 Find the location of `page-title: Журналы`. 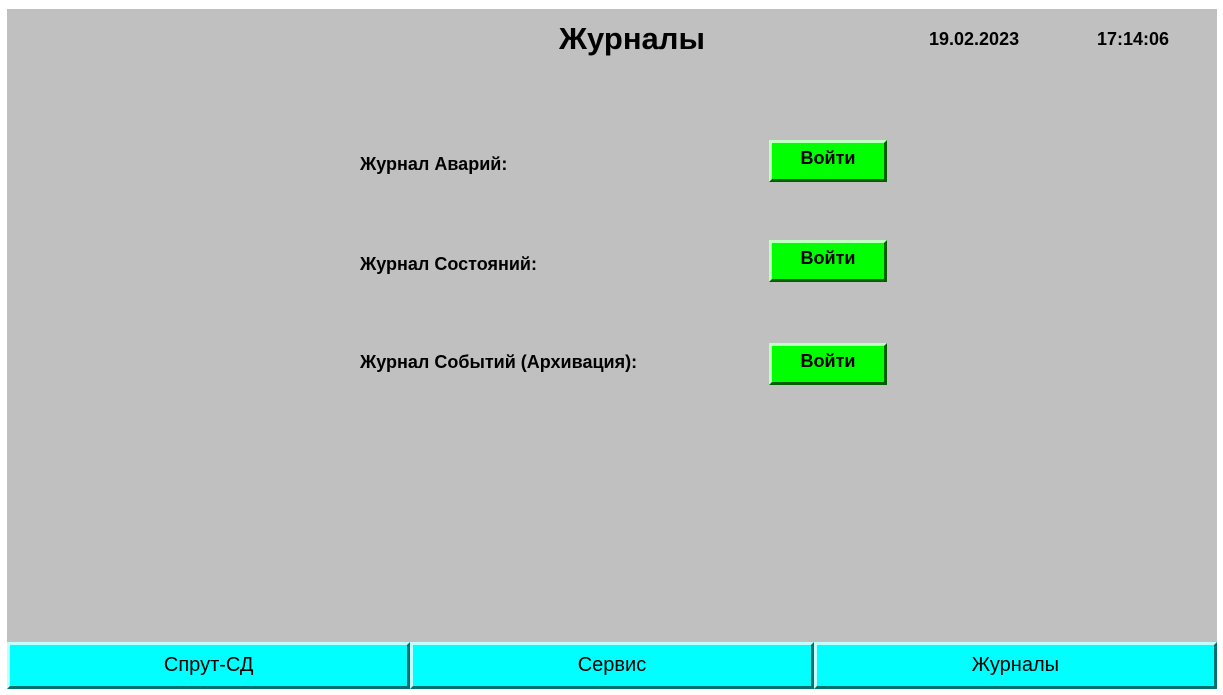

page-title: Журналы is located at coordinates (632, 38).